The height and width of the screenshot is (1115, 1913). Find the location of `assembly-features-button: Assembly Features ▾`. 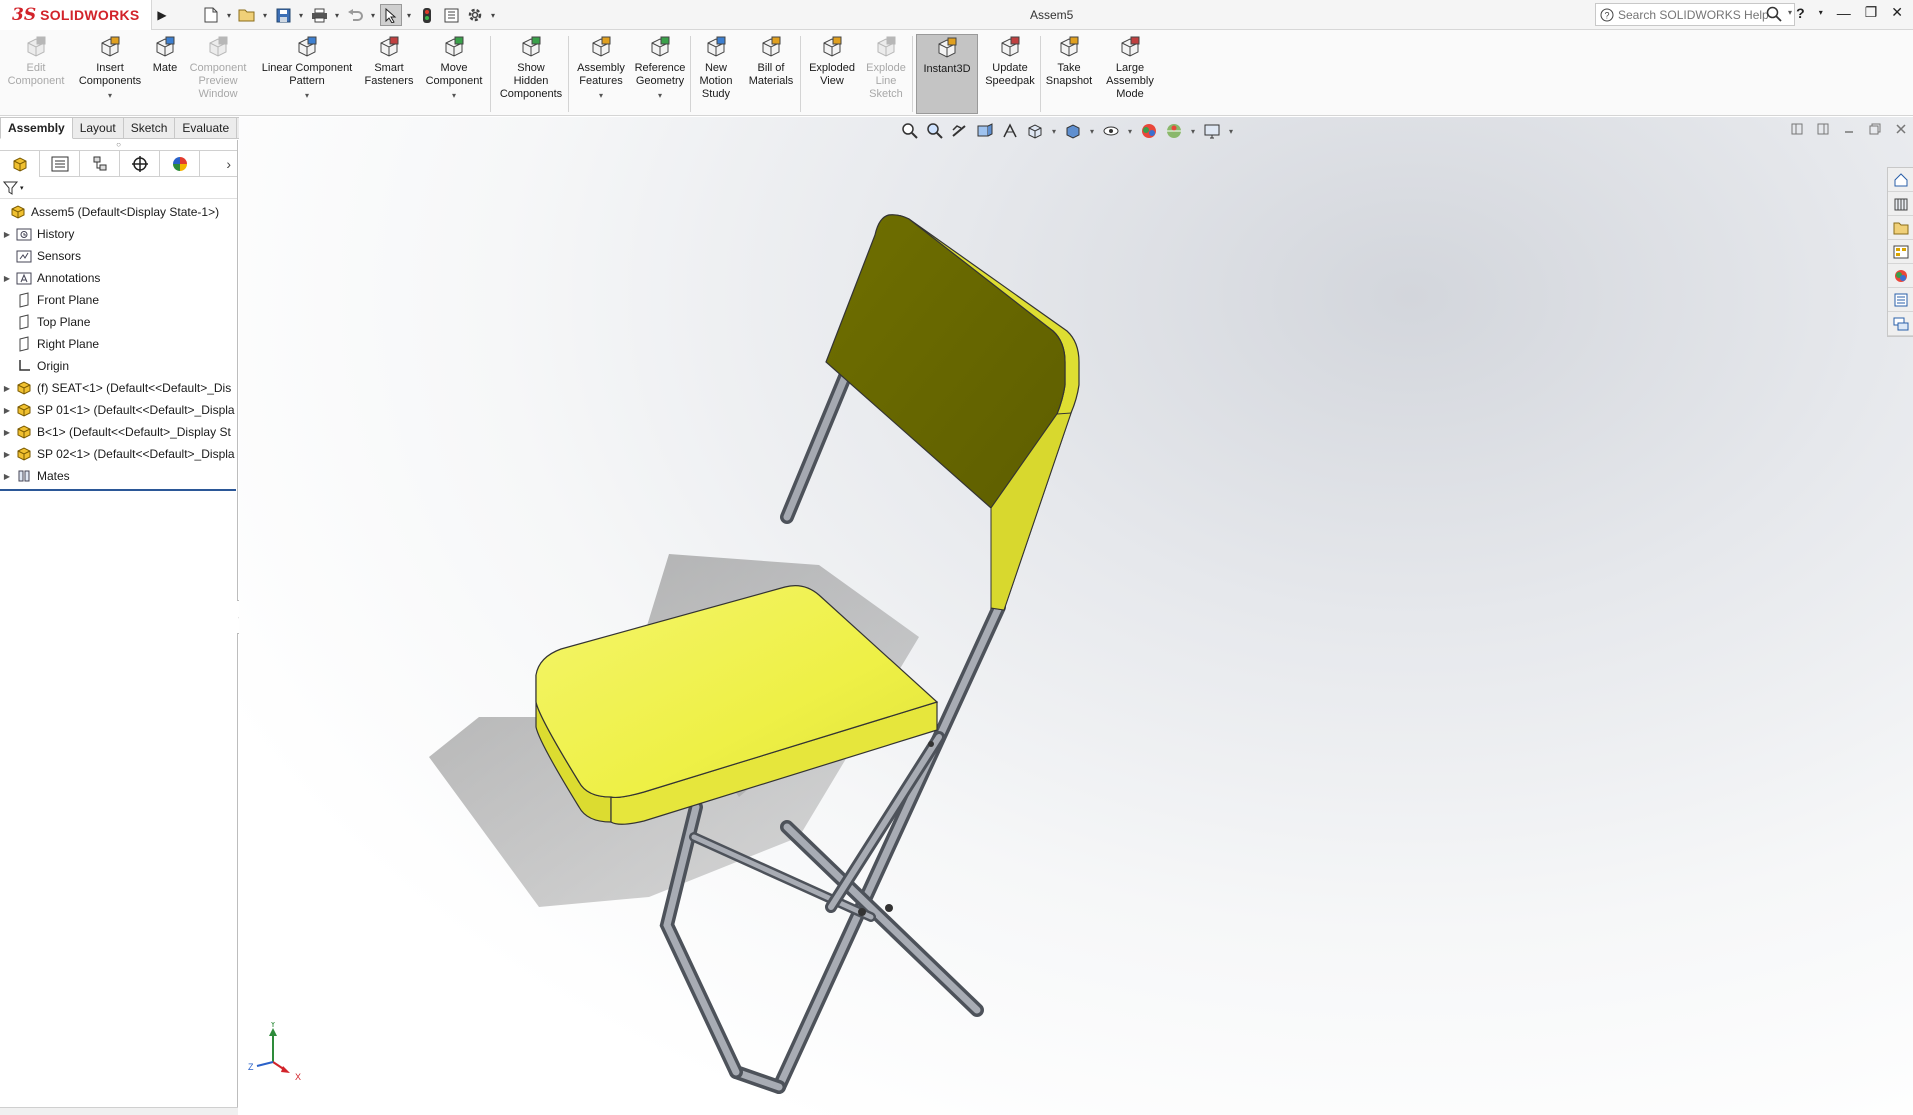

assembly-features-button: Assembly Features ▾ is located at coordinates (601, 74).